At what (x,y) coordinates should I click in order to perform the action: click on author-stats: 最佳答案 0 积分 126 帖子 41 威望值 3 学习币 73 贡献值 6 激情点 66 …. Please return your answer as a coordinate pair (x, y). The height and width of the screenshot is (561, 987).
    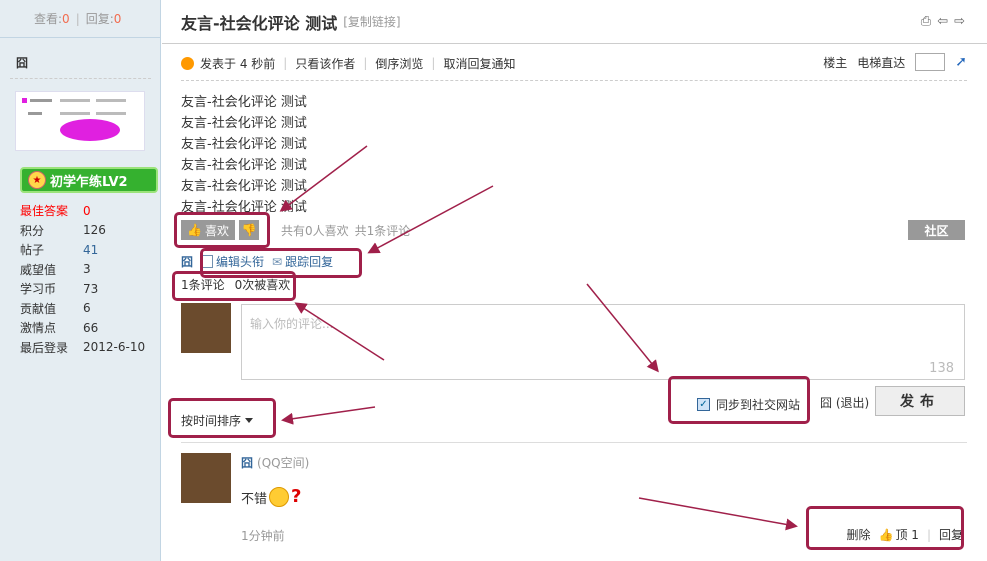
    Looking at the image, I should click on (85, 279).